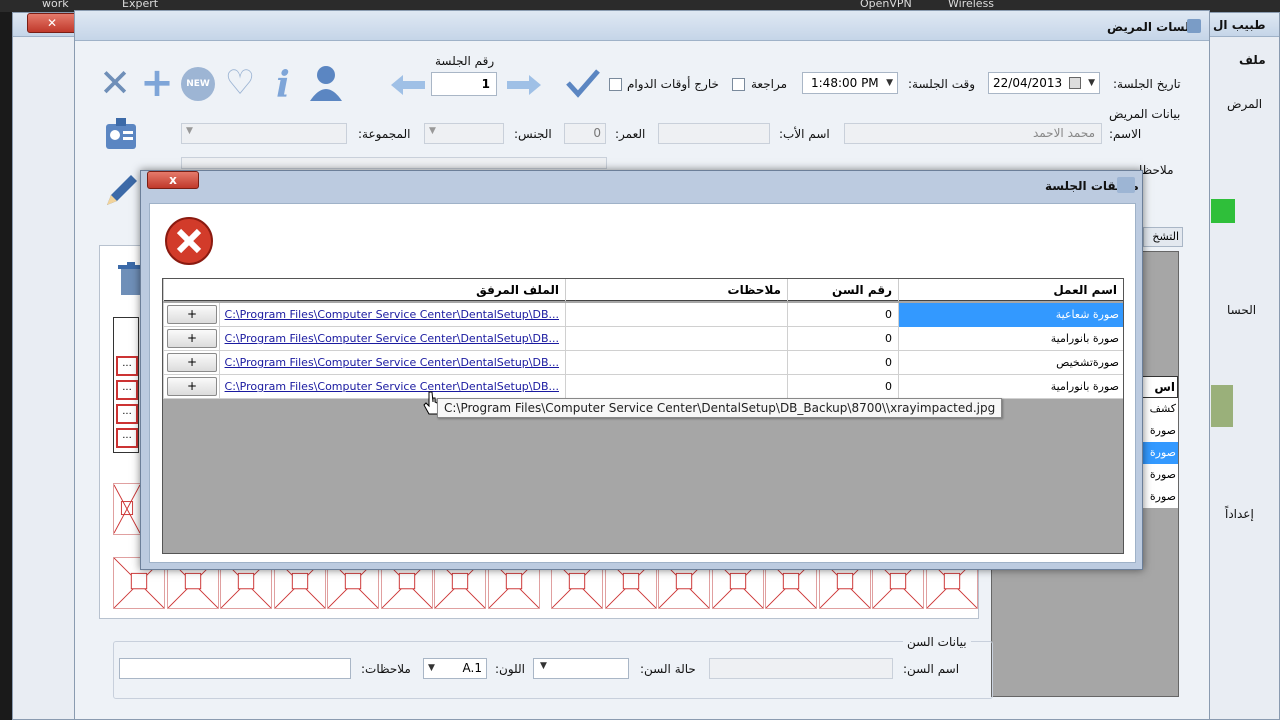 Image resolution: width=1280 pixels, height=720 pixels. Describe the element at coordinates (1222, 406) in the screenshot. I see `money-icon` at that location.